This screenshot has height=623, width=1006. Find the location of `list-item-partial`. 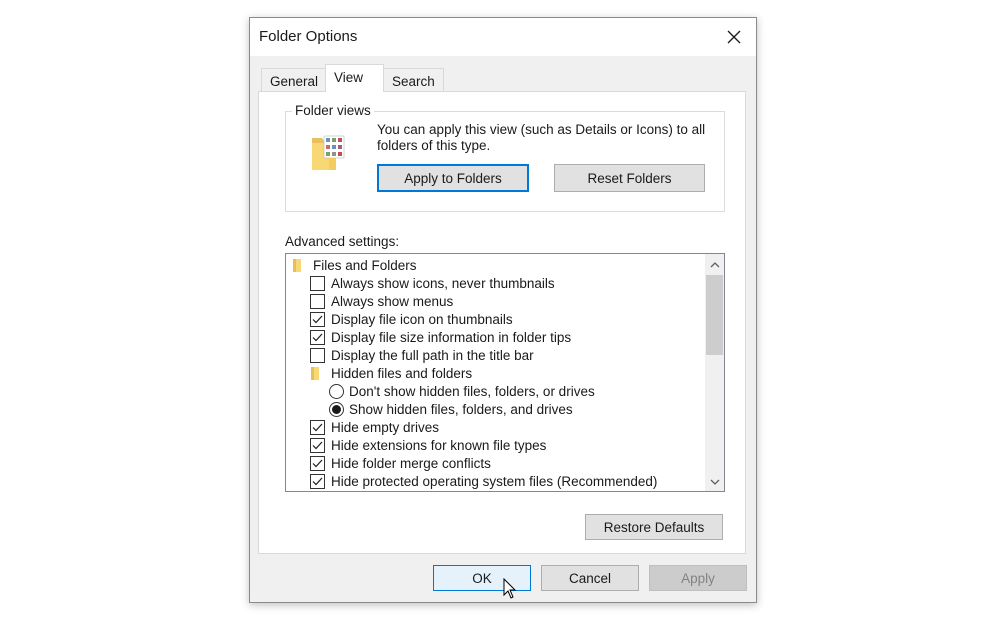

list-item-partial is located at coordinates (320, 491).